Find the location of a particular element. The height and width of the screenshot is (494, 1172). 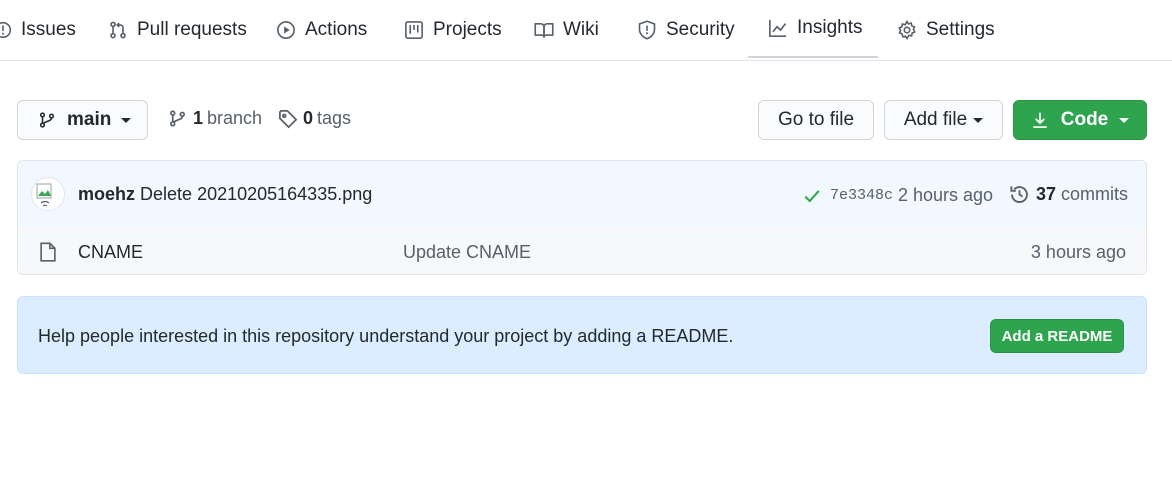

file-time: 3 hours ago is located at coordinates (1078, 252).